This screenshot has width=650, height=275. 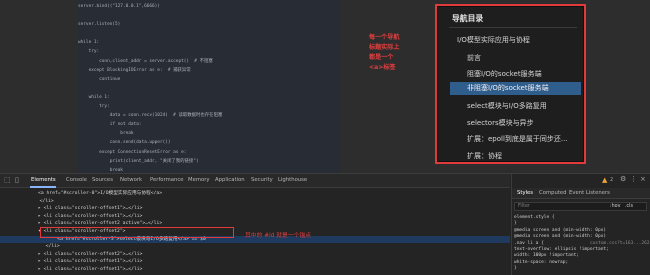 What do you see at coordinates (7, 180) in the screenshot?
I see `inspect-icon: ⬚` at bounding box center [7, 180].